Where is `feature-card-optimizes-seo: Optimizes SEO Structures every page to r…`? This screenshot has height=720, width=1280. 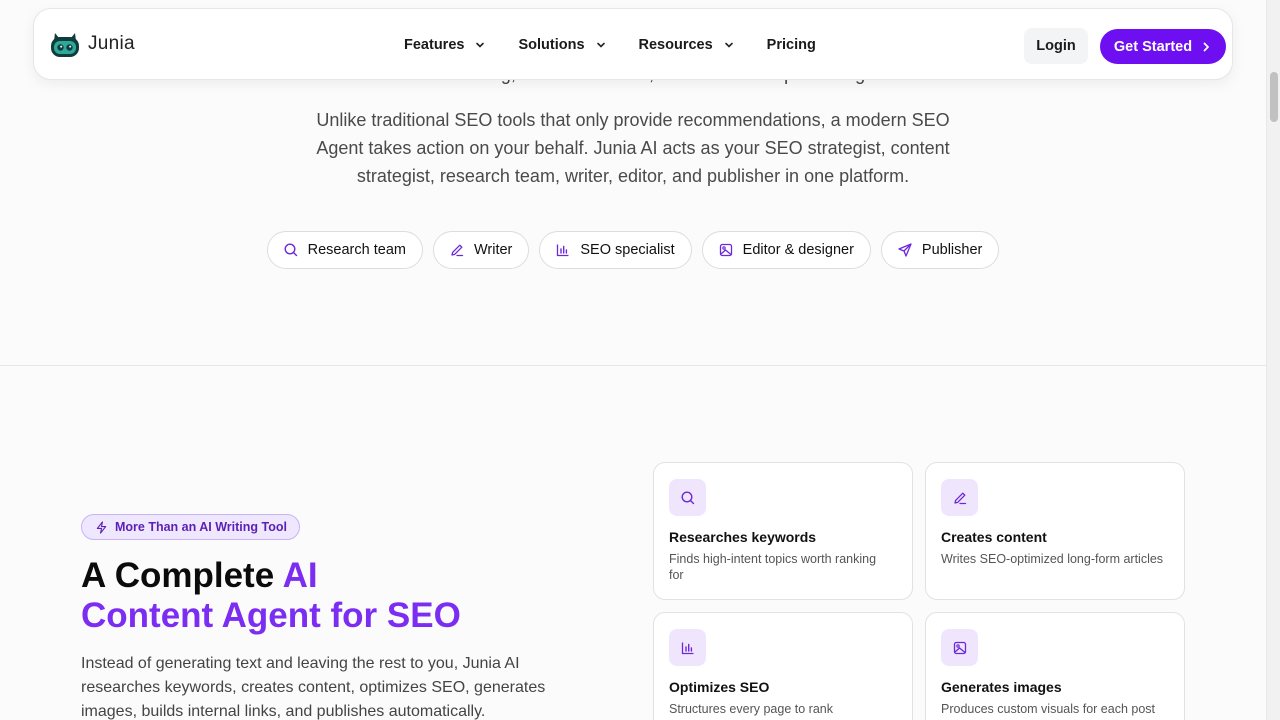 feature-card-optimizes-seo: Optimizes SEO Structures every page to r… is located at coordinates (783, 666).